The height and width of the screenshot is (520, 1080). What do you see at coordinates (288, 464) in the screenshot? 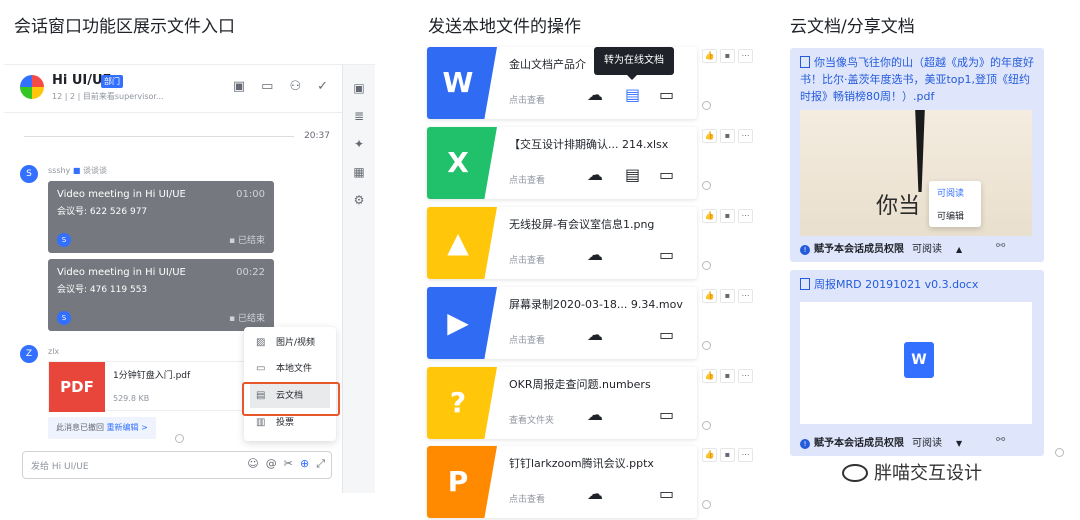
I see `scissors-icon: ✂` at bounding box center [288, 464].